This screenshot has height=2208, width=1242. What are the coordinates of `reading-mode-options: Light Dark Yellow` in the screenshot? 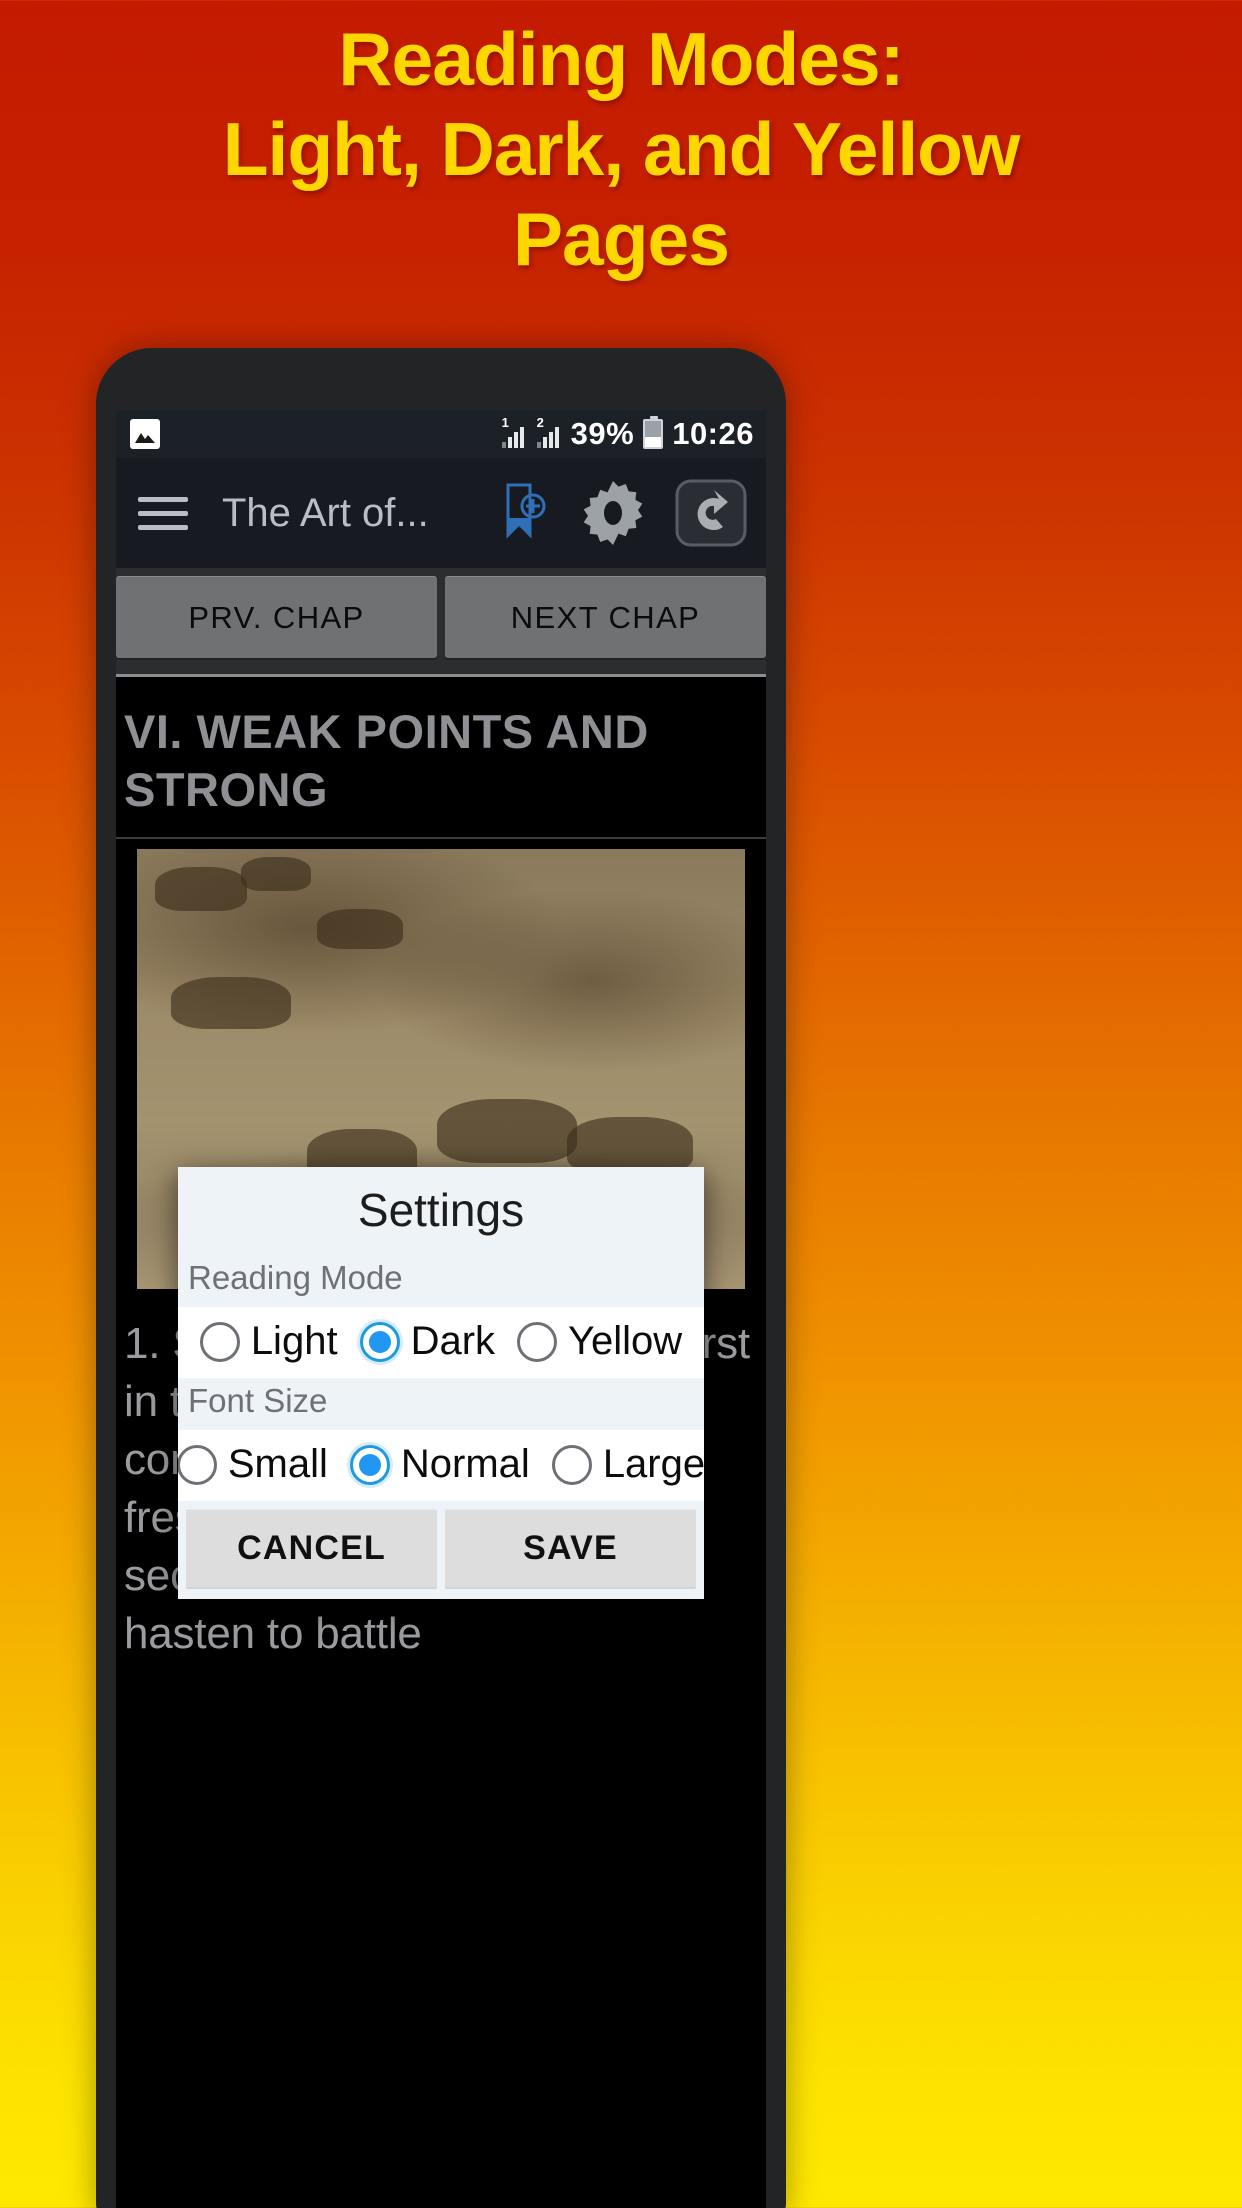 It's located at (441, 1342).